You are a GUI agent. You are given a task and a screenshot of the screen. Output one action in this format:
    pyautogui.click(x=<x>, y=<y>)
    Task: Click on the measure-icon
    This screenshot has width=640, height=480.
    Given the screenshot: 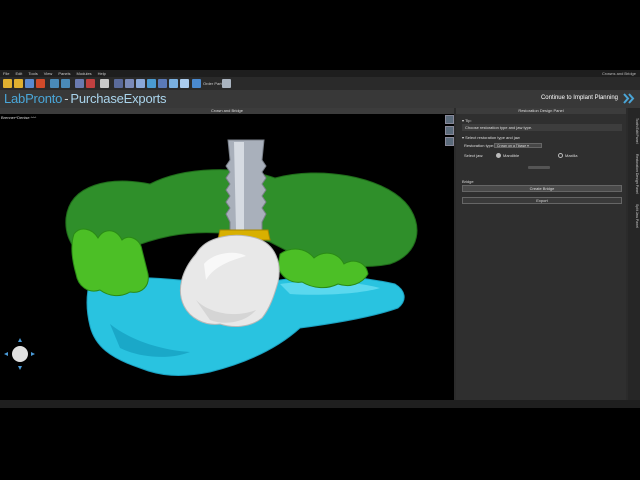 What is the action you would take?
    pyautogui.click(x=129, y=83)
    